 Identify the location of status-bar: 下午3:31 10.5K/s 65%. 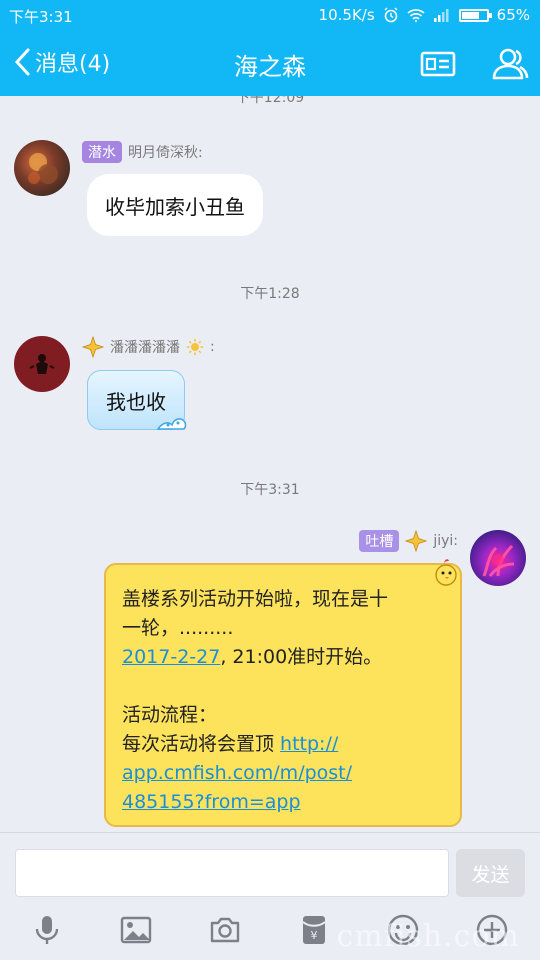
(270, 15).